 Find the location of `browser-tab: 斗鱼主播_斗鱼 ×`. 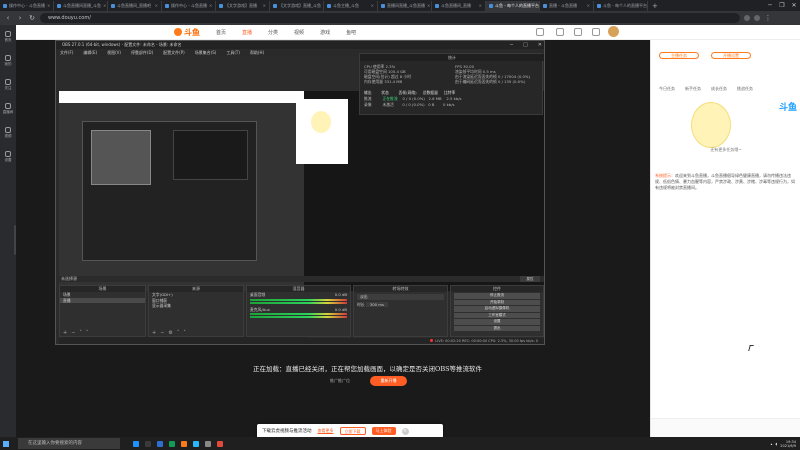

browser-tab: 斗鱼主播_斗鱼 × is located at coordinates (351, 5).